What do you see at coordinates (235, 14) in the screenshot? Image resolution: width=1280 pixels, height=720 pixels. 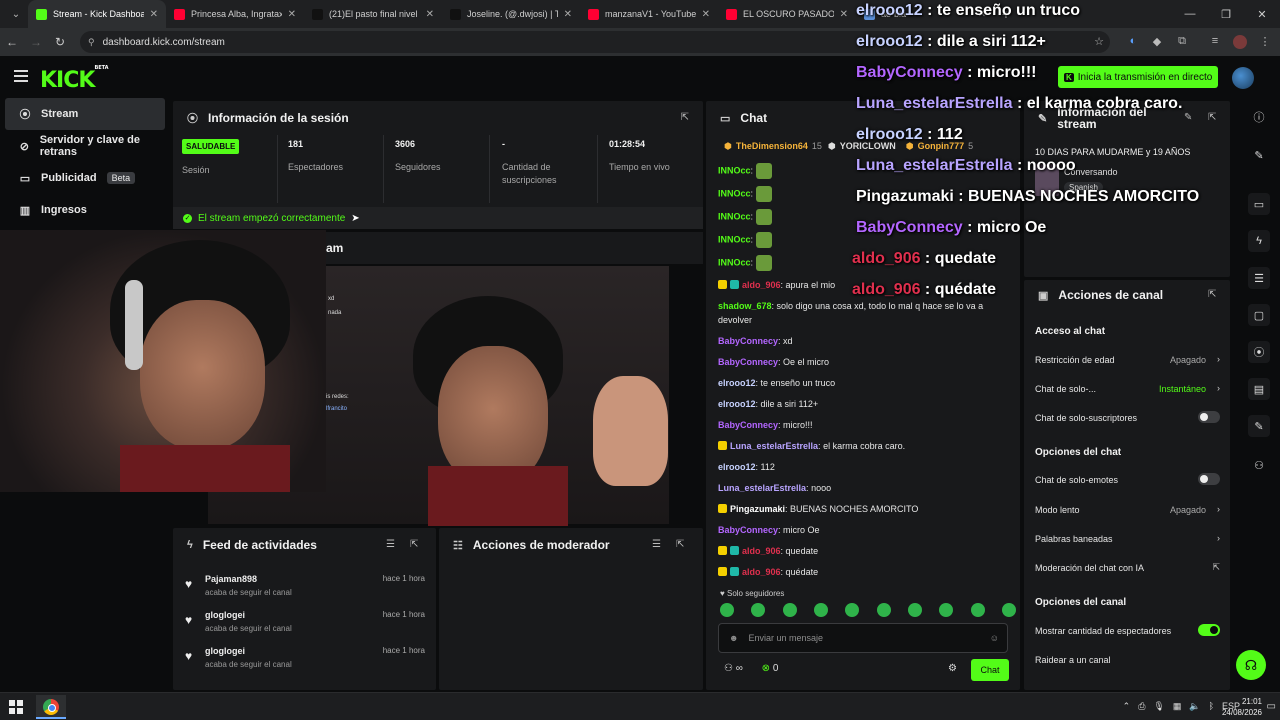 I see `browser-tab: Princesa Alba, Ingratax, K ✕` at bounding box center [235, 14].